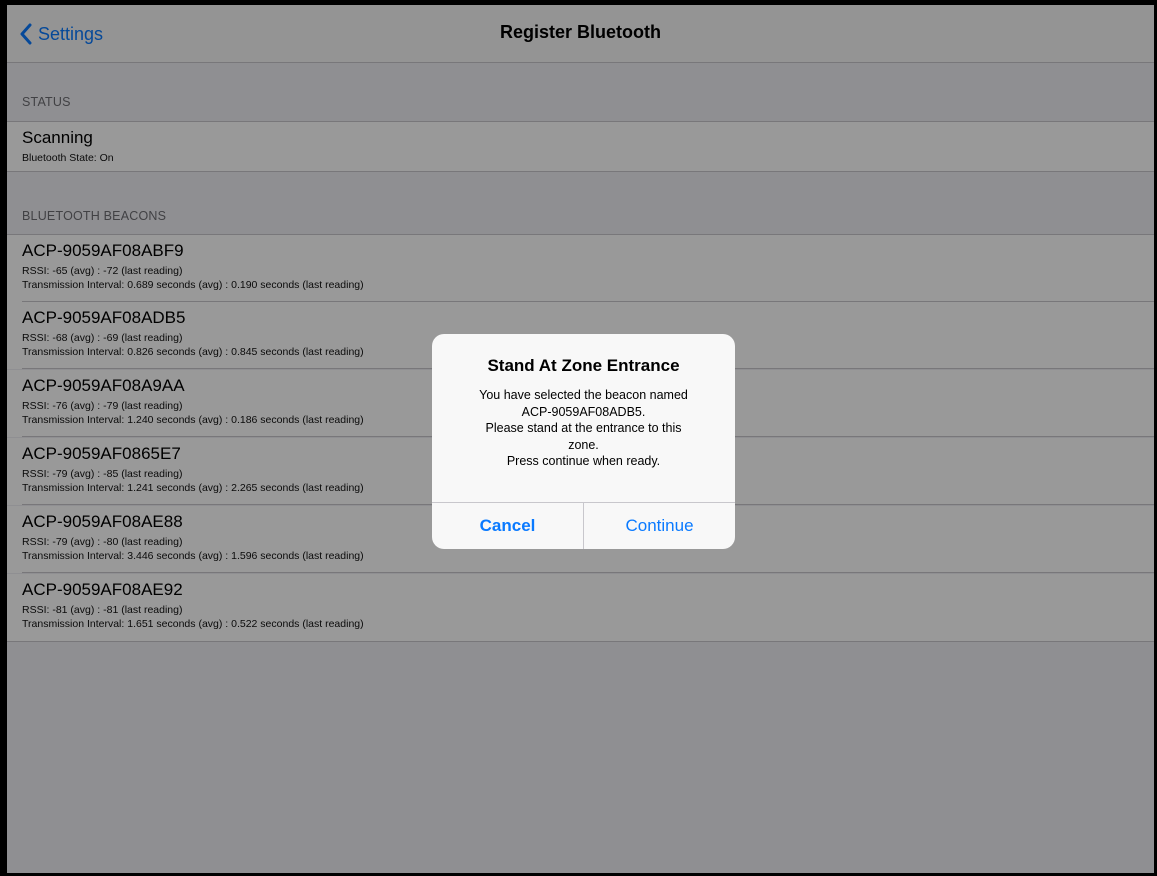 This screenshot has height=876, width=1157. Describe the element at coordinates (583, 395) in the screenshot. I see `alert-message-line: You have selected the beacon named` at that location.